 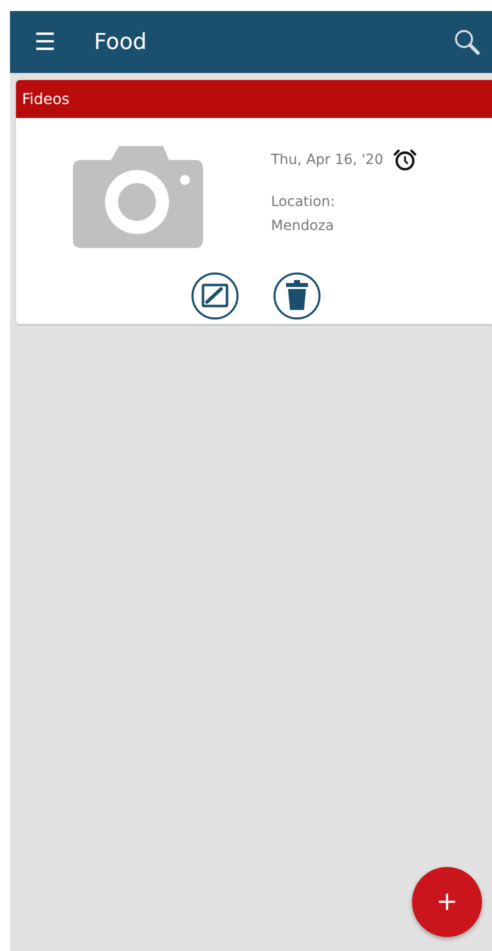 What do you see at coordinates (327, 160) in the screenshot?
I see `date-text: Thu, Apr 16, '20` at bounding box center [327, 160].